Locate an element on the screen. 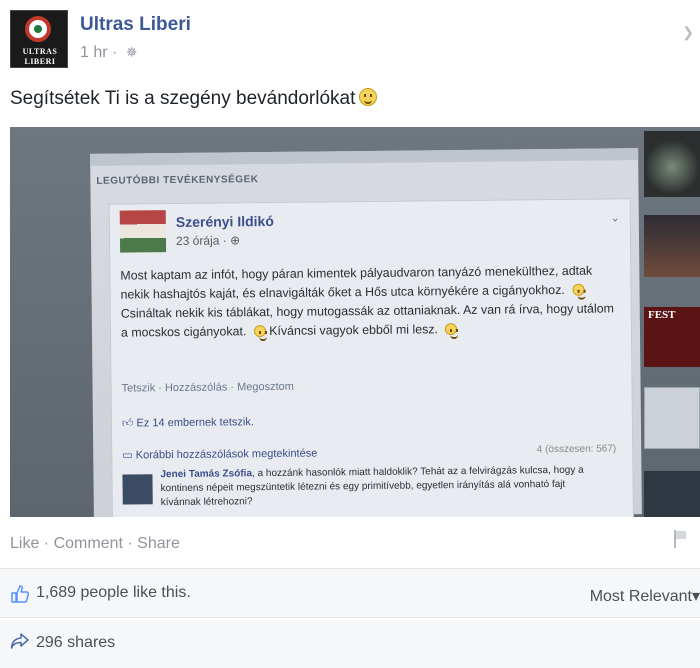 This screenshot has height=668, width=700. inner-post-time: 23 órája · ⊕ is located at coordinates (208, 240).